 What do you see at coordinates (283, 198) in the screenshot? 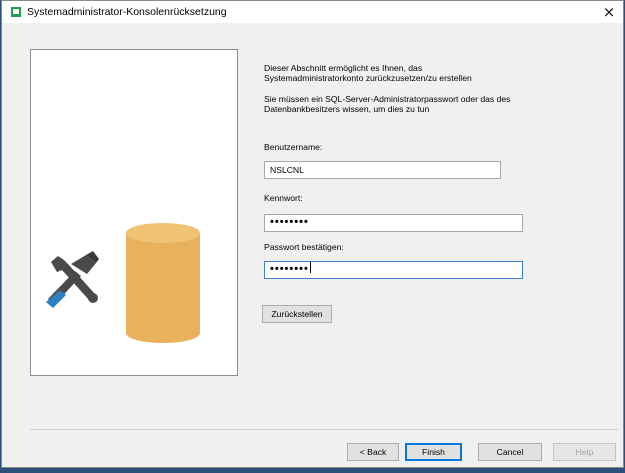
I see `password-label: Kennwort:` at bounding box center [283, 198].